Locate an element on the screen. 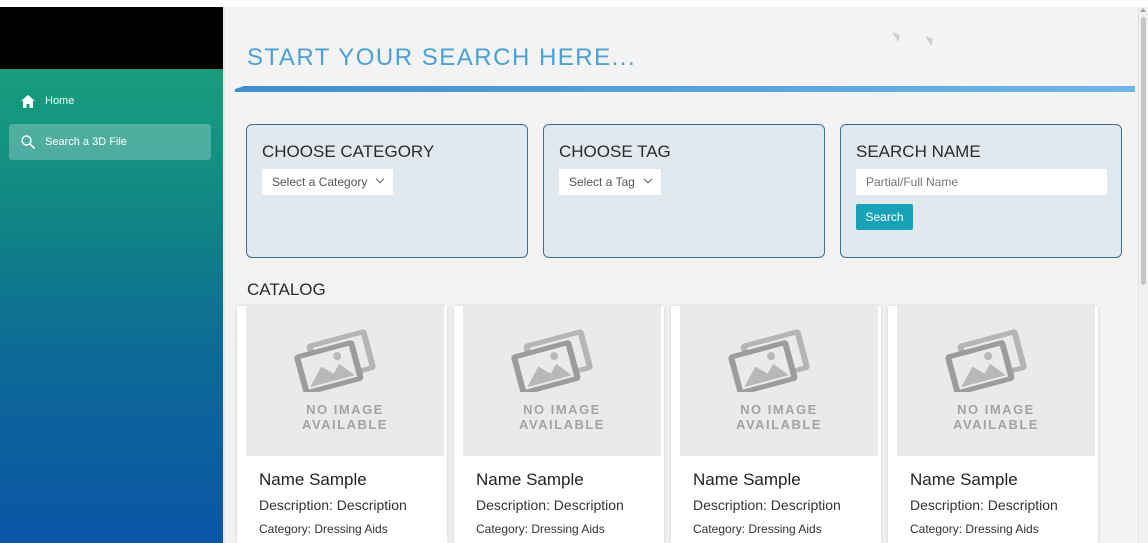  title-underline is located at coordinates (685, 89).